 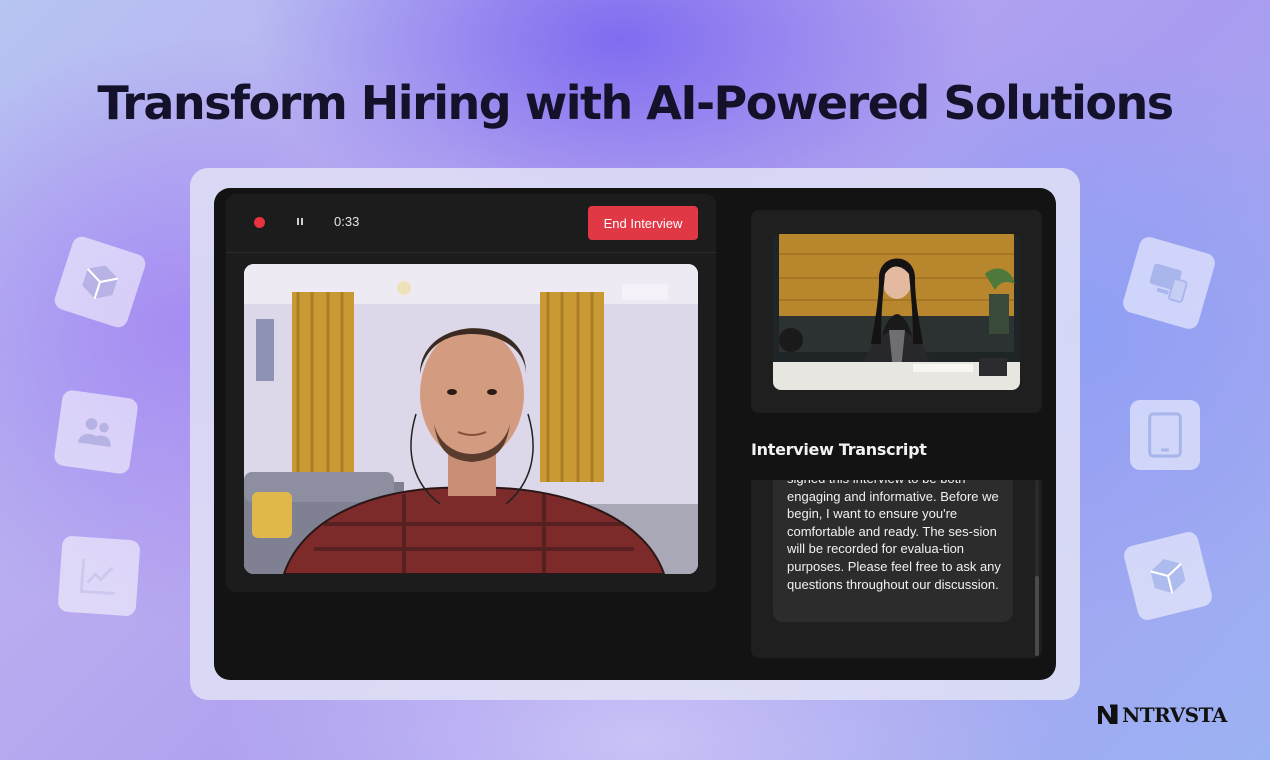 What do you see at coordinates (1174, 715) in the screenshot?
I see `brand-name: NTRVSTA` at bounding box center [1174, 715].